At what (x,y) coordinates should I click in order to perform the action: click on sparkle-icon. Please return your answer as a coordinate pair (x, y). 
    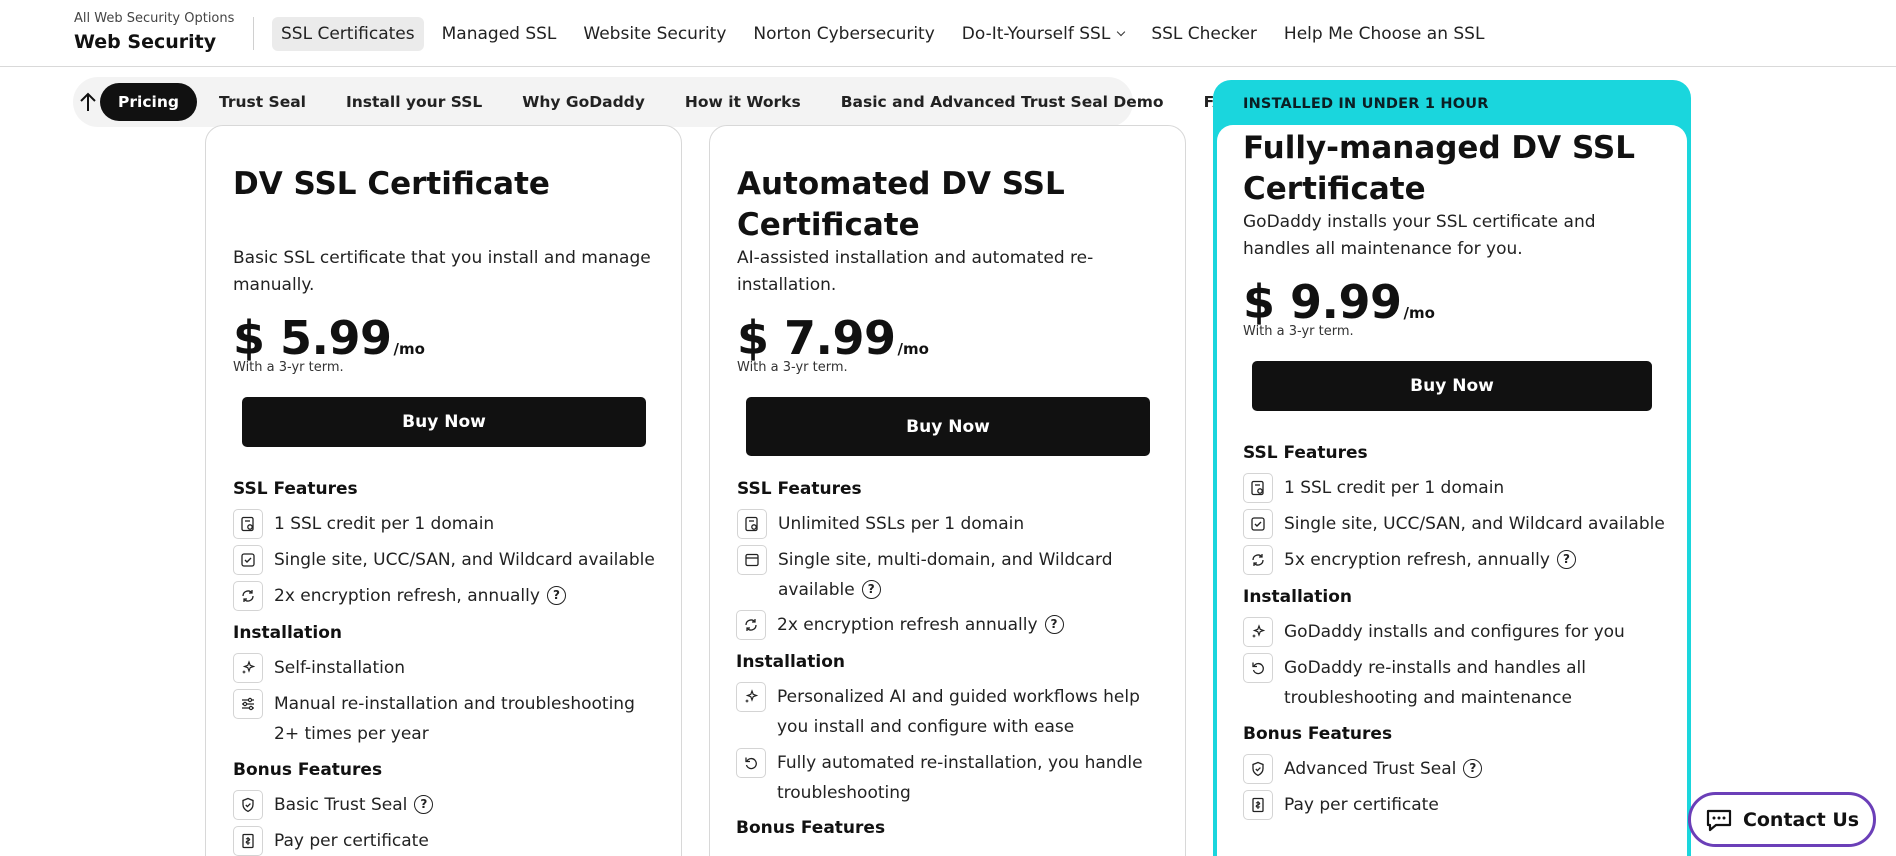
    Looking at the image, I should click on (1258, 632).